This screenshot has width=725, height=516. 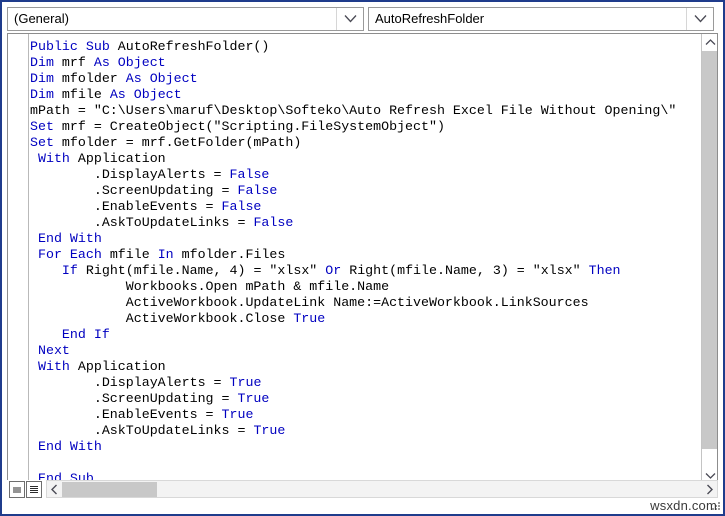 I want to click on code-line: Workbooks.Open mPath & mfile.Name, so click(x=365, y=287).